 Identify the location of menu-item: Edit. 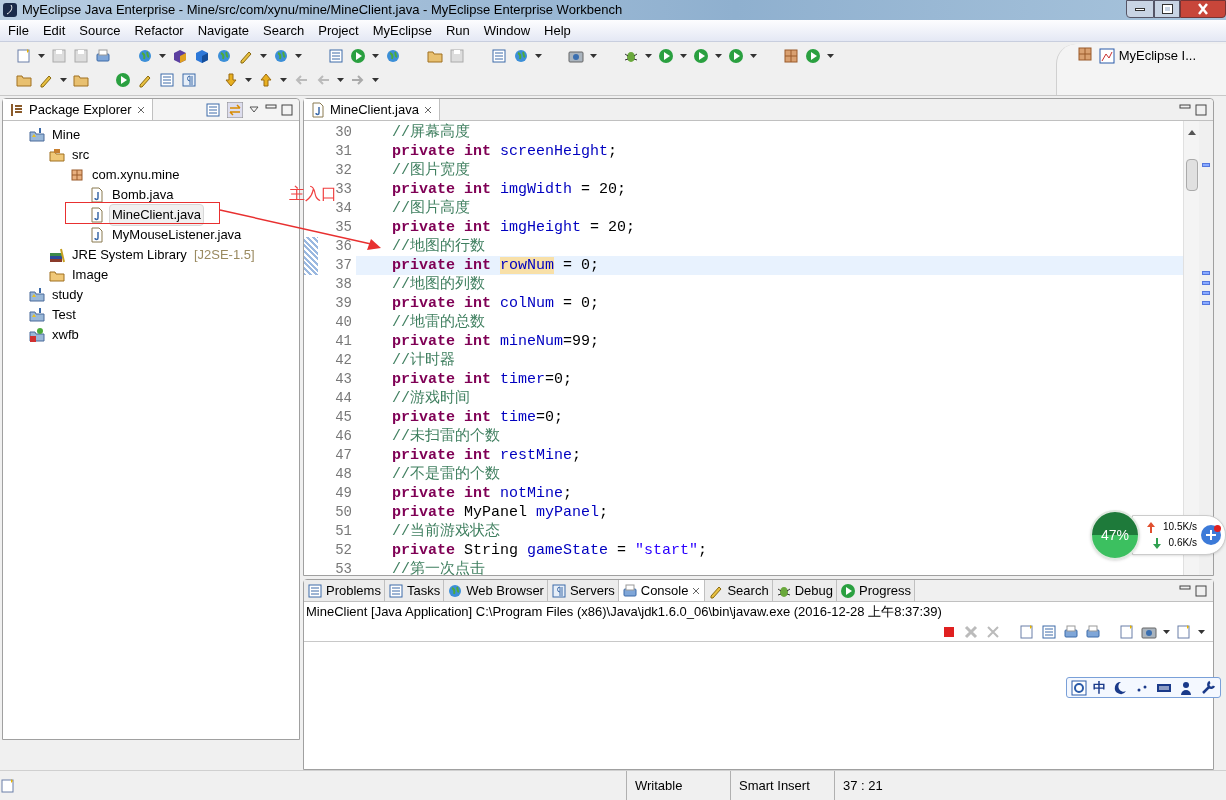
(54, 30).